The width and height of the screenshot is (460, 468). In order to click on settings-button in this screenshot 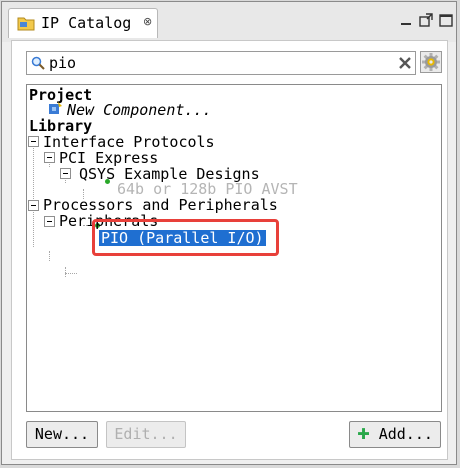, I will do `click(431, 62)`.